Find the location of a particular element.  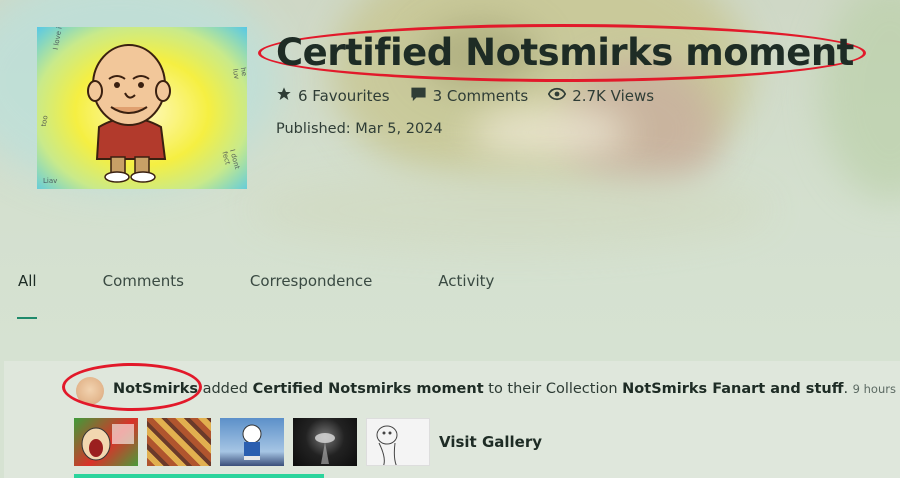

comments-stat: 3 Comments is located at coordinates (469, 96).